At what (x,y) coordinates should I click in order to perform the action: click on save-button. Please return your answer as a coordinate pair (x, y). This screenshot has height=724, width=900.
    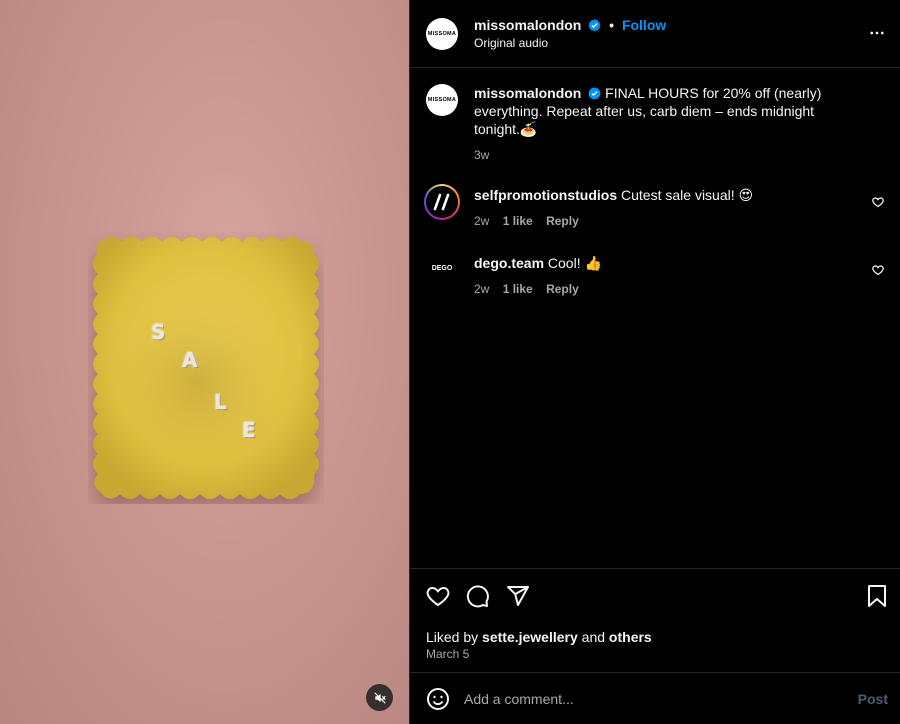
    Looking at the image, I should click on (877, 596).